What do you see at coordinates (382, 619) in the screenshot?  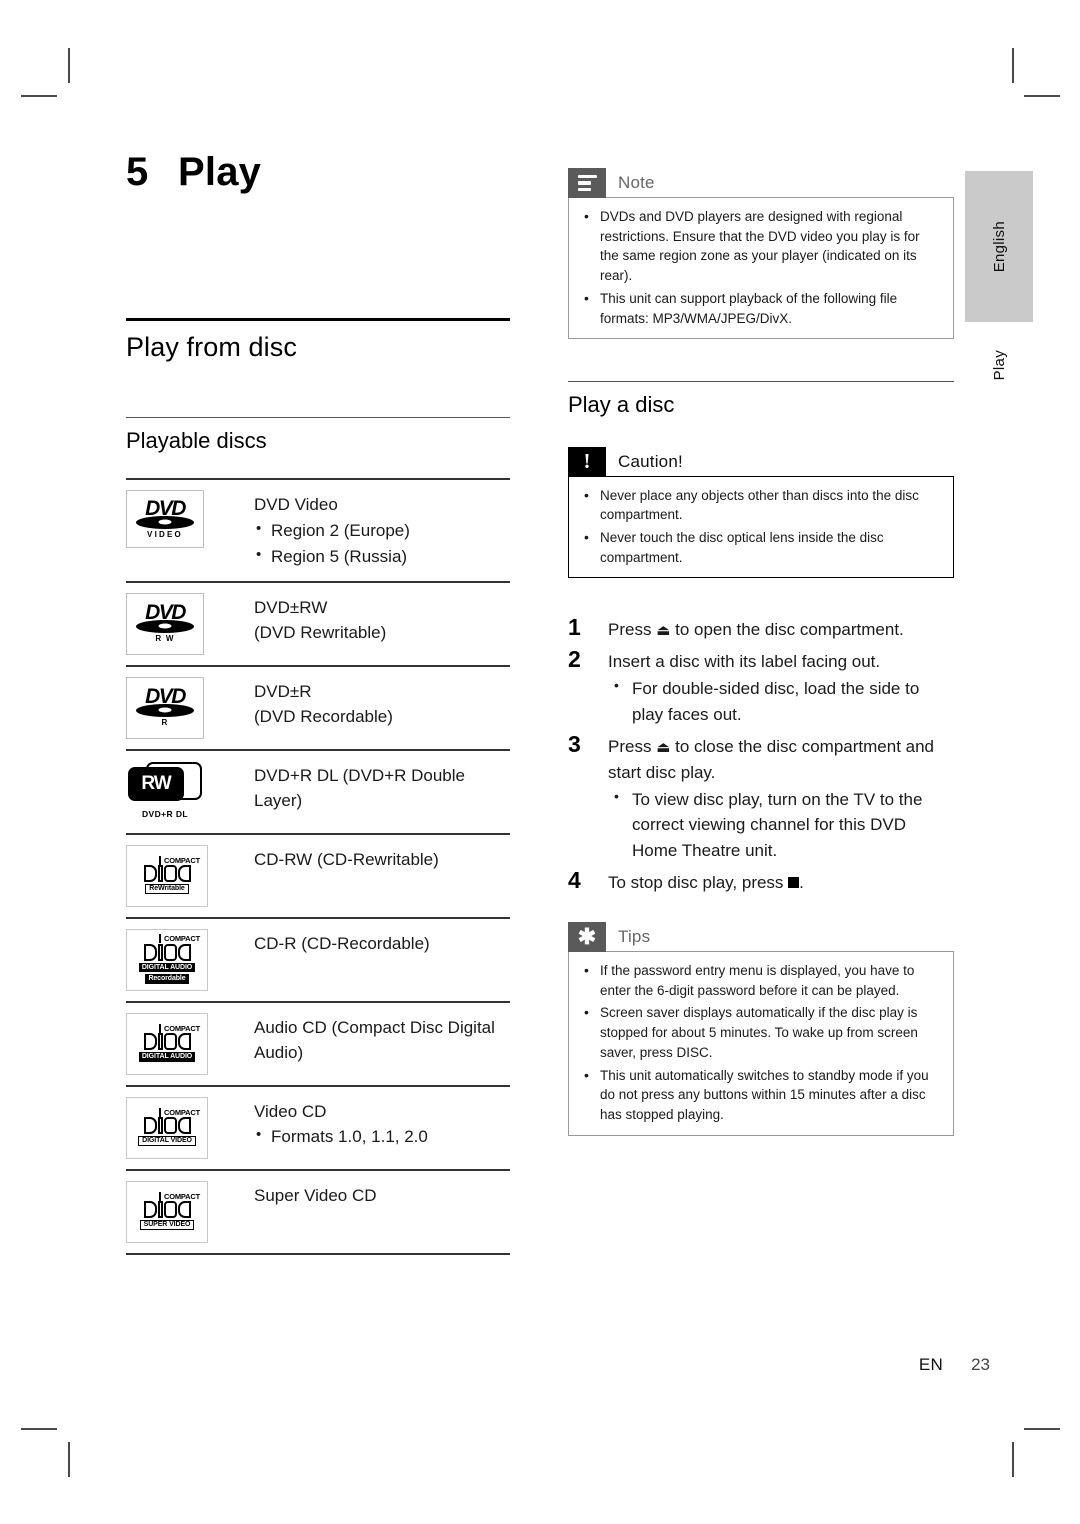 I see `disc-text-cell: DVD±RW (DVD Rewritable)` at bounding box center [382, 619].